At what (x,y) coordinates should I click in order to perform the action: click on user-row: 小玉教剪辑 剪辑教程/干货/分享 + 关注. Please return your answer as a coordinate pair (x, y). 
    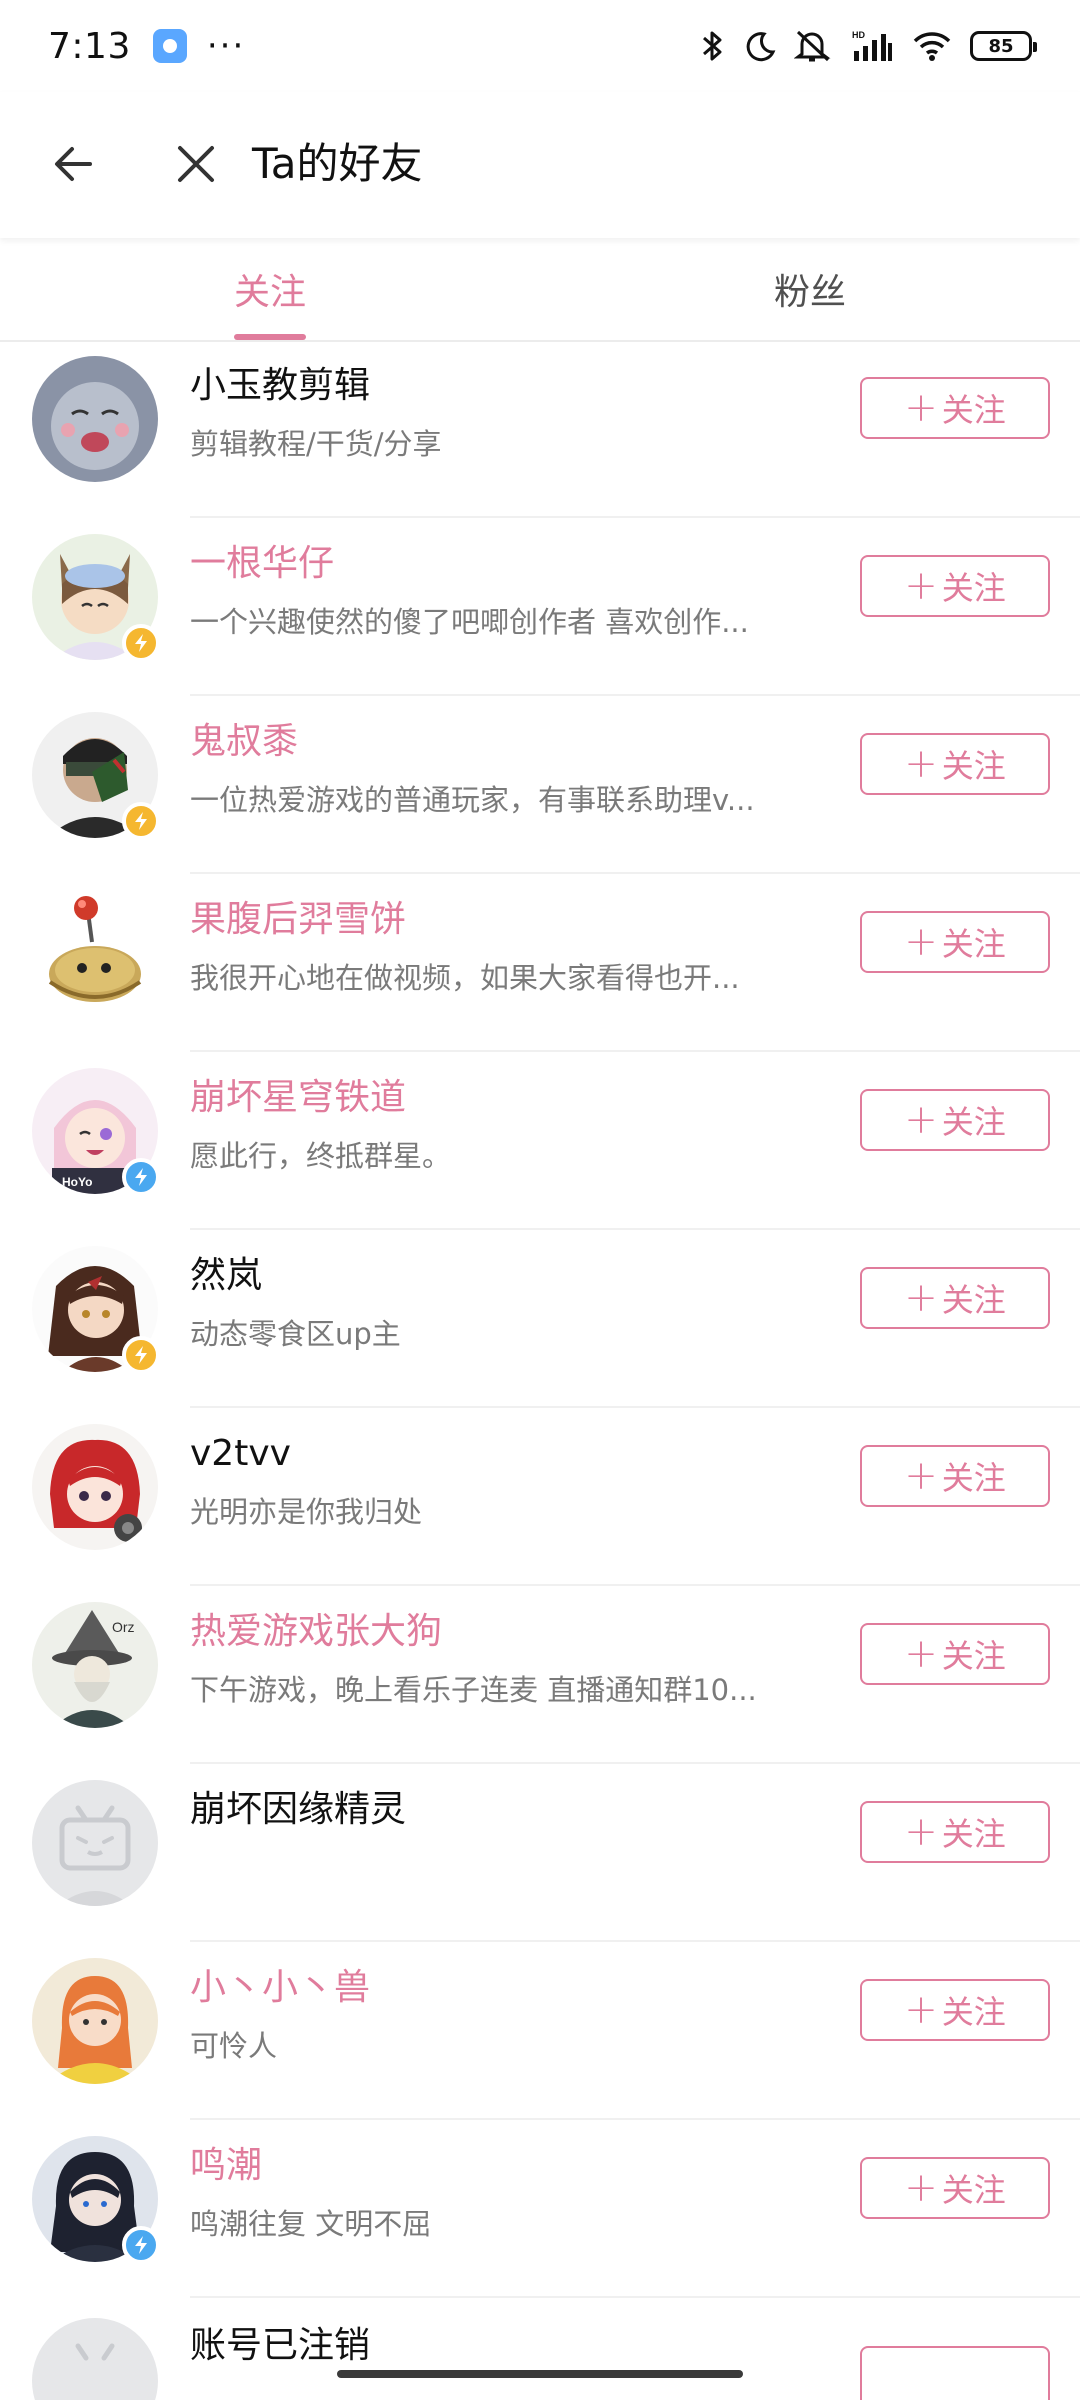
    Looking at the image, I should click on (540, 429).